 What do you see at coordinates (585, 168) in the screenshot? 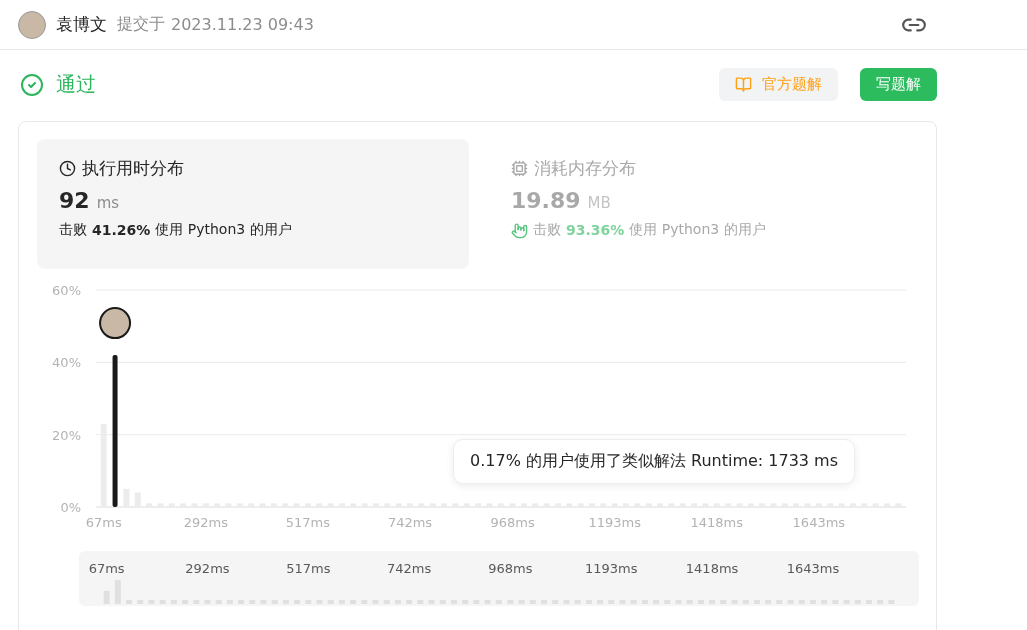
I see `stat-title: 消耗内存分布` at bounding box center [585, 168].